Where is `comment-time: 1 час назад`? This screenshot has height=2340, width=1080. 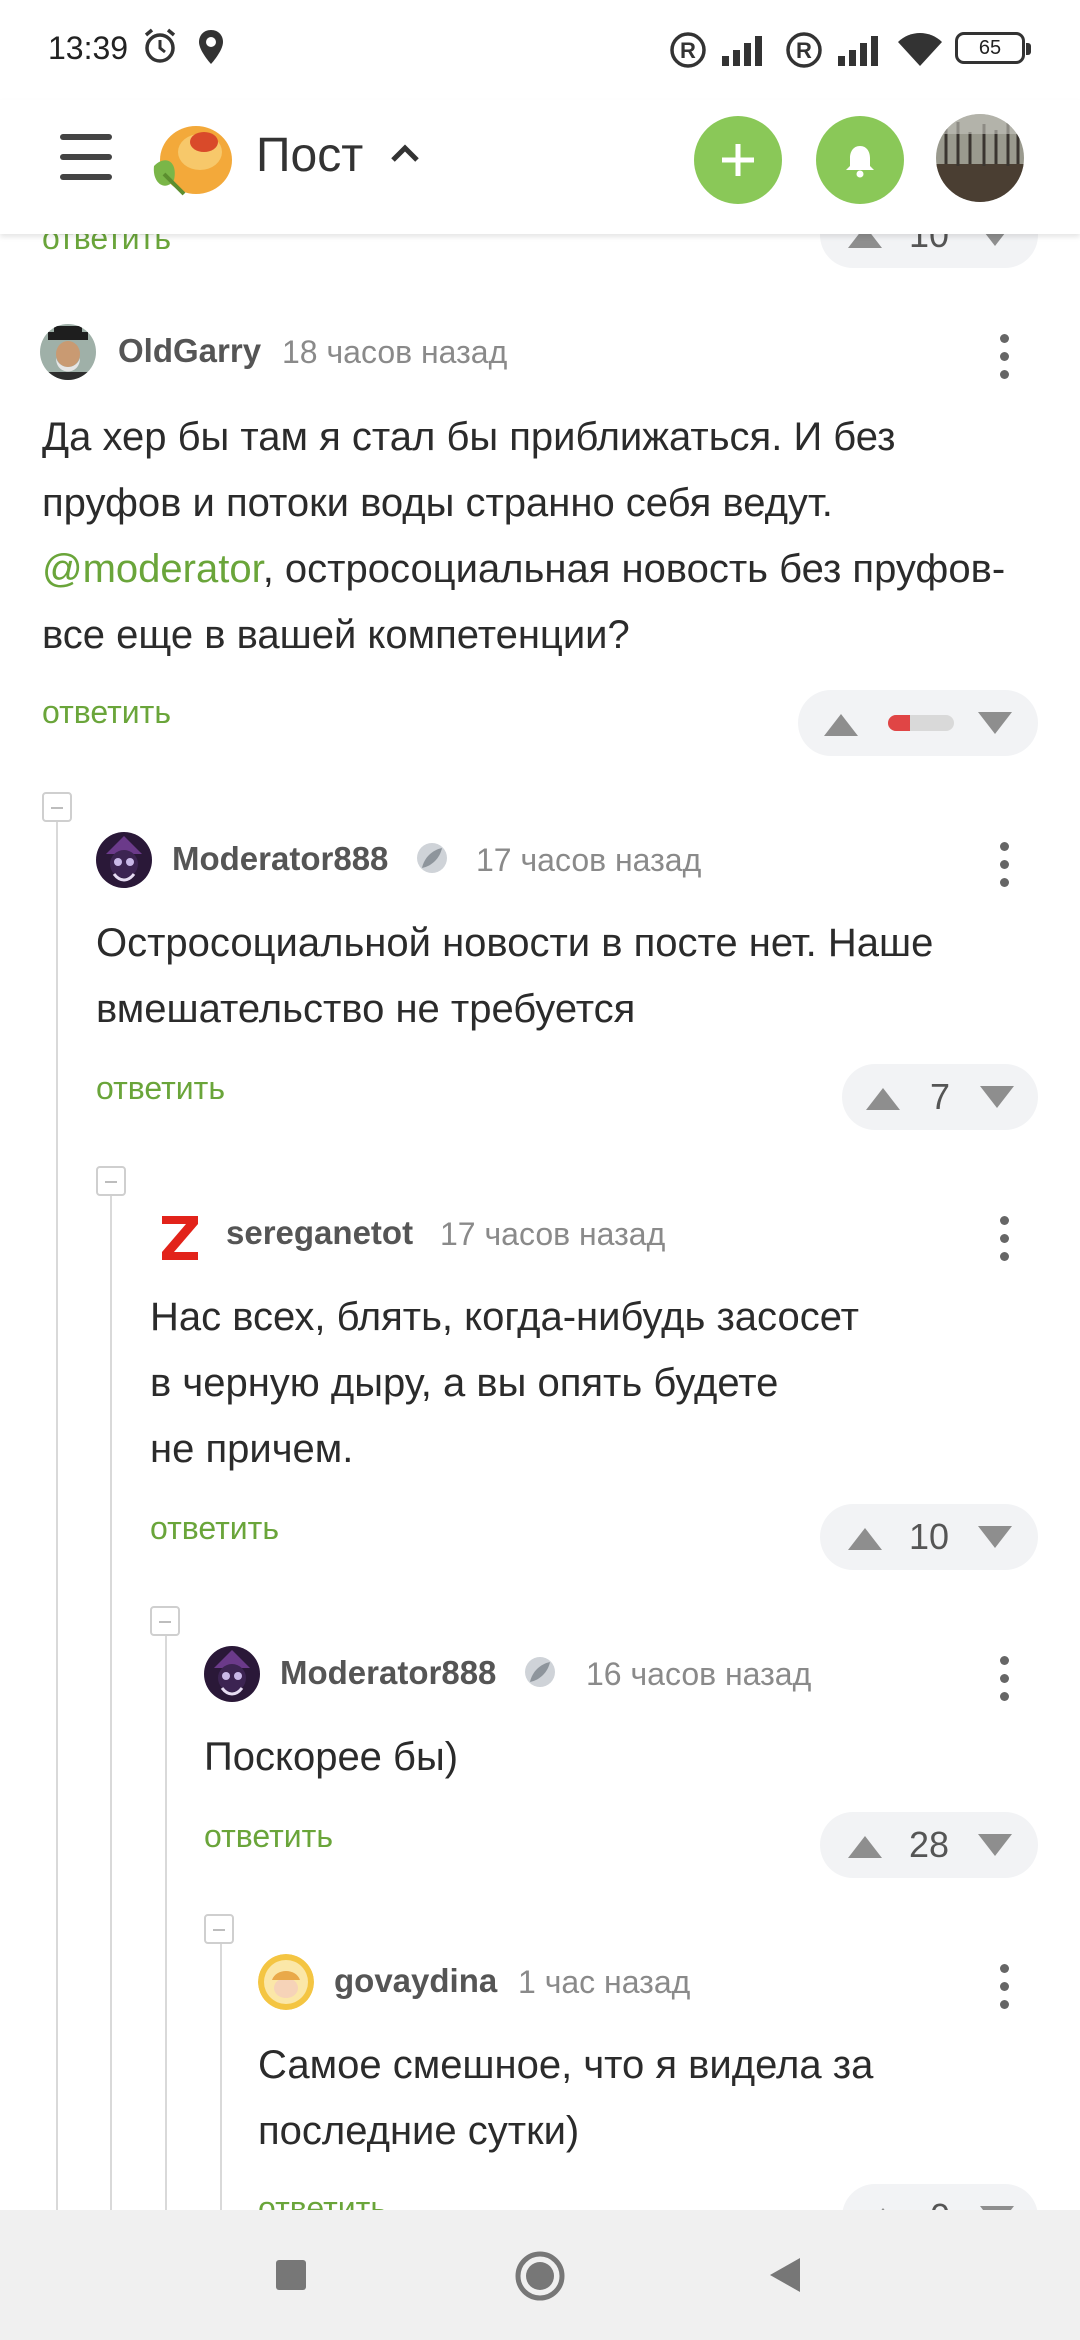
comment-time: 1 час назад is located at coordinates (604, 1982).